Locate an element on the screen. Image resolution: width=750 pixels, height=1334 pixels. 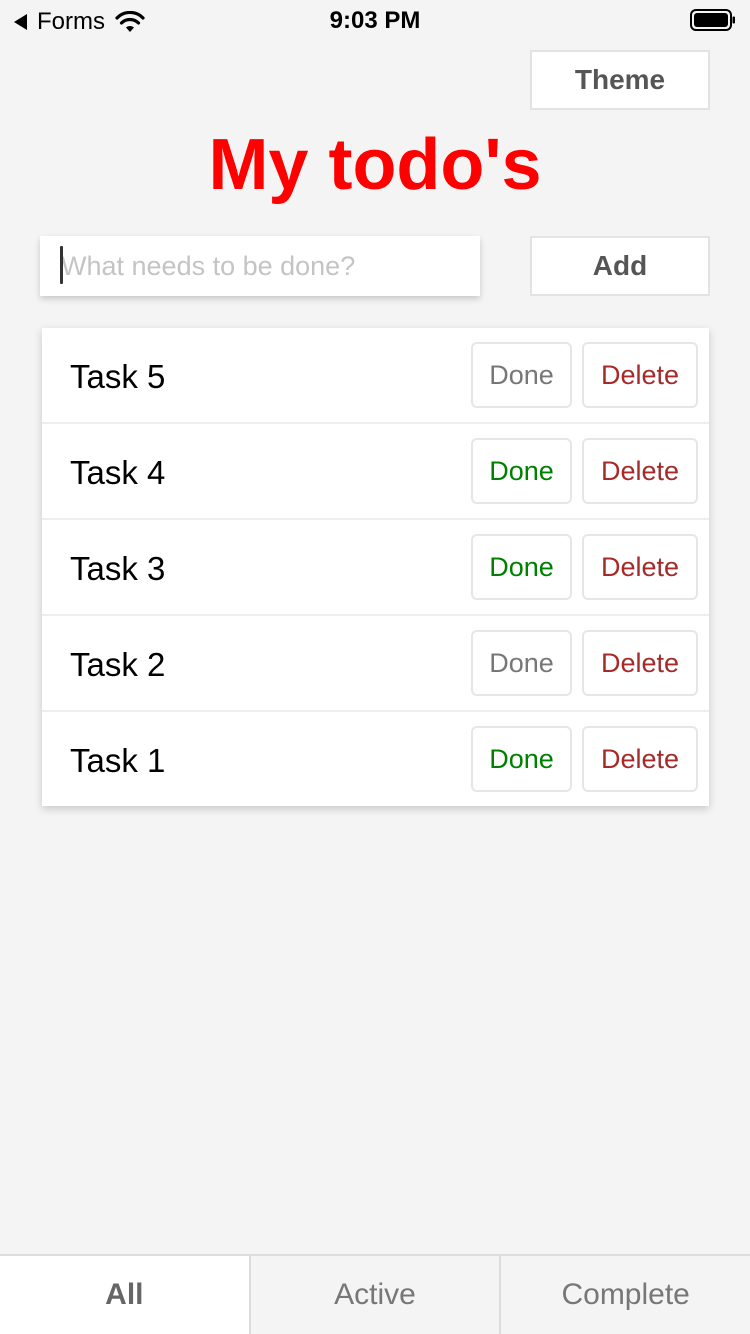
new-todo-field is located at coordinates (260, 266).